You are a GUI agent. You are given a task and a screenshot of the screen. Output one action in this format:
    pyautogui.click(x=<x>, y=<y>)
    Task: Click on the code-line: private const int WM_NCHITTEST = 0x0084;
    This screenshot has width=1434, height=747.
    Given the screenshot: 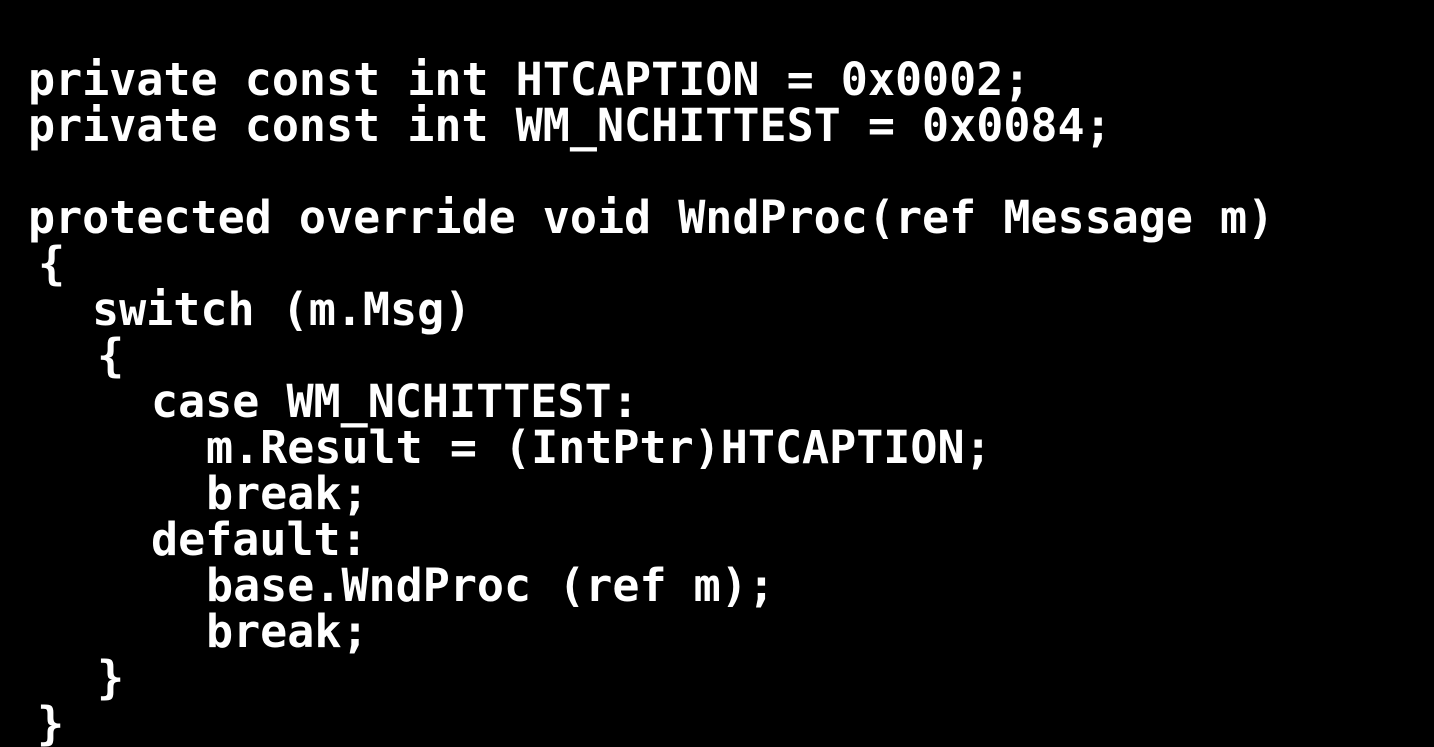 What is the action you would take?
    pyautogui.click(x=570, y=125)
    